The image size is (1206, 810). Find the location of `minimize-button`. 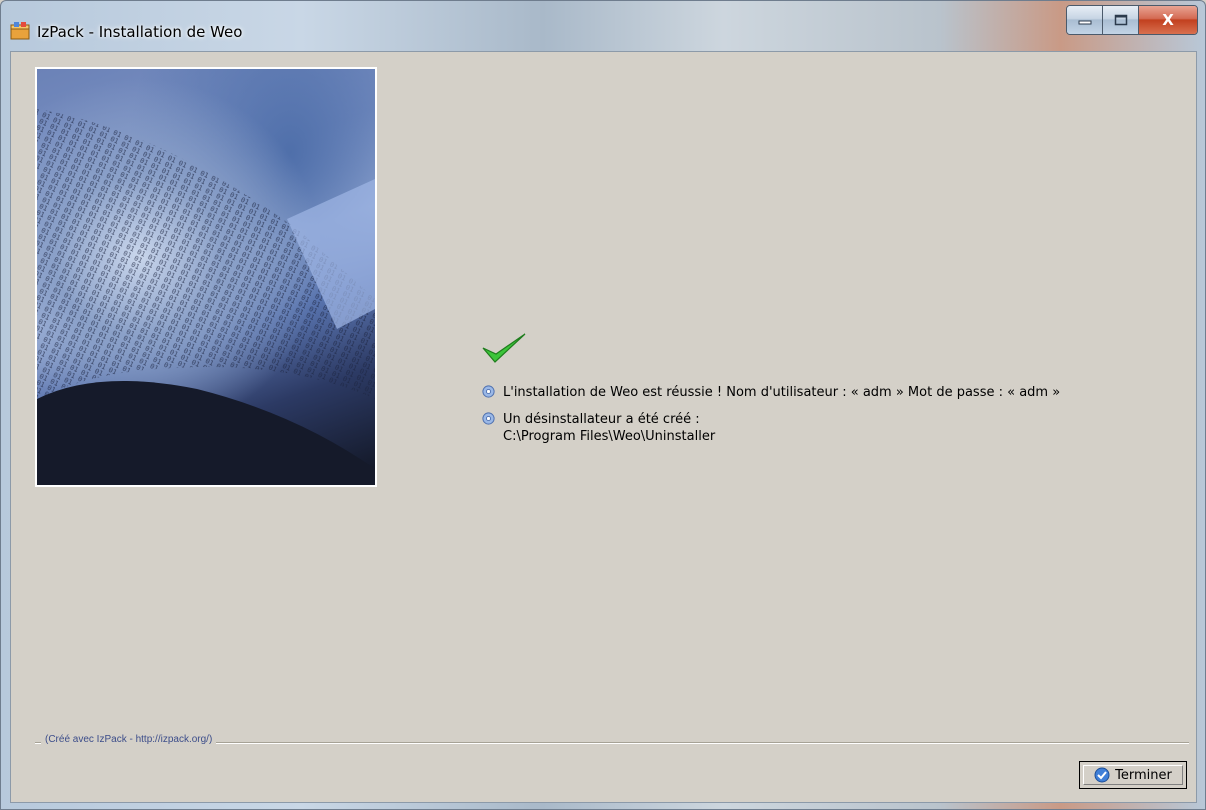

minimize-button is located at coordinates (1085, 20).